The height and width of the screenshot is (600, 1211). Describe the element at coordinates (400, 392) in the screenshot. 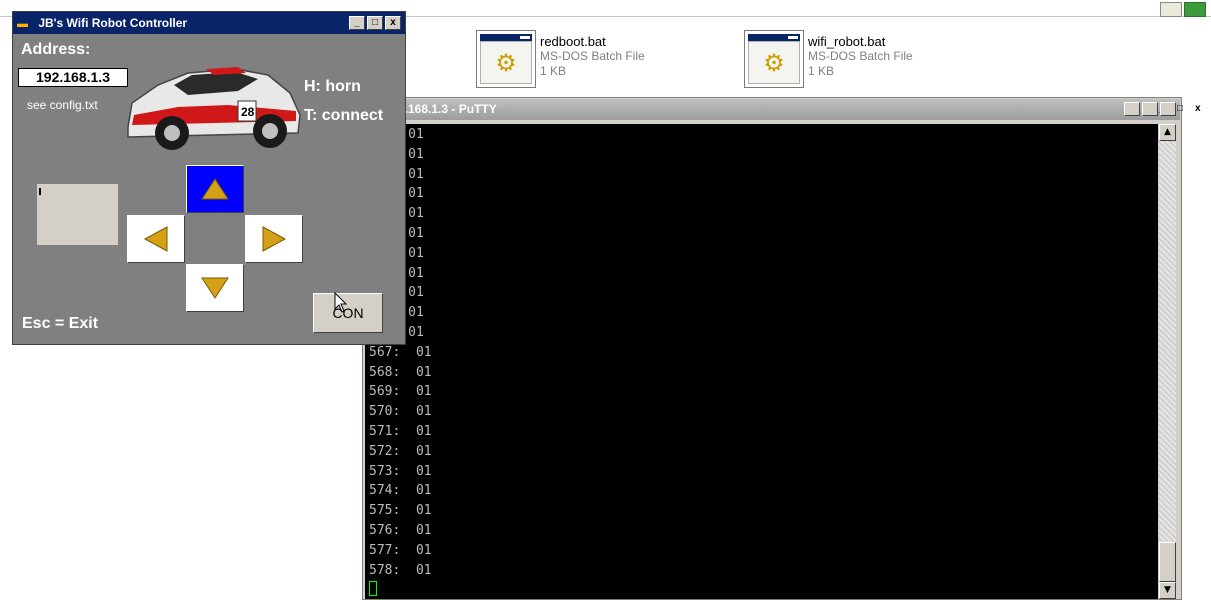

I see `terminal-line: 569: 01` at that location.